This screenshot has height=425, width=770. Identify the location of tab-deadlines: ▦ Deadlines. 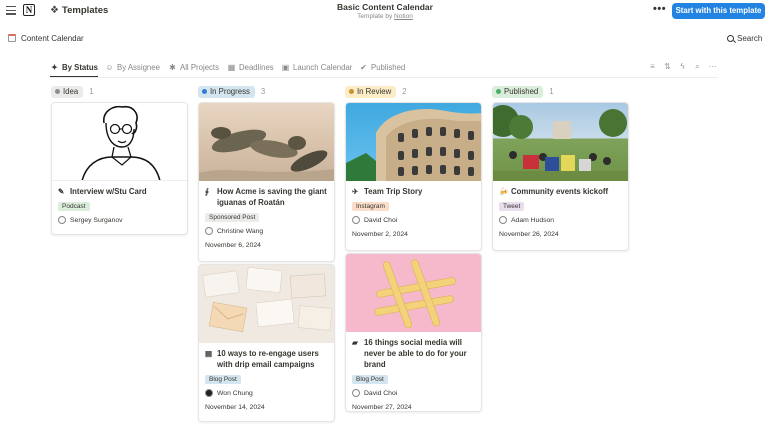
(250, 69).